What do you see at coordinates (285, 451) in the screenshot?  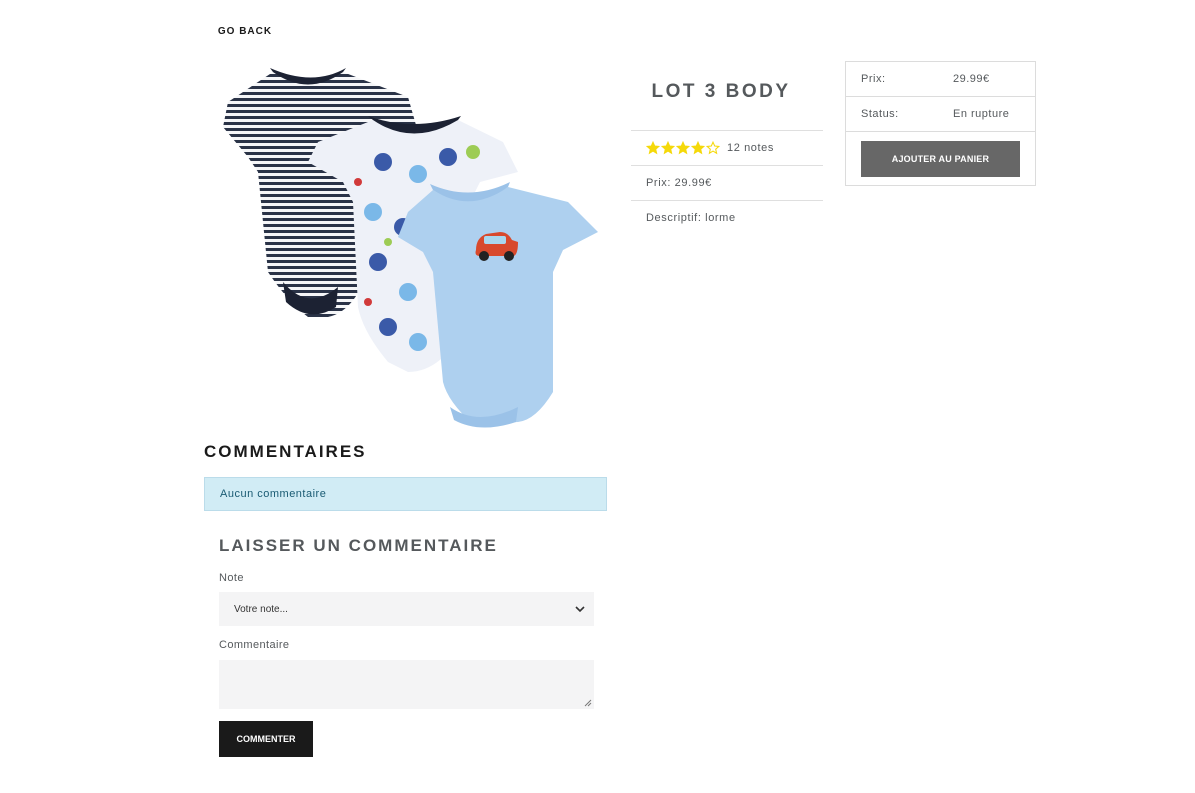 I see `comments-heading: COMMENTAIRES` at bounding box center [285, 451].